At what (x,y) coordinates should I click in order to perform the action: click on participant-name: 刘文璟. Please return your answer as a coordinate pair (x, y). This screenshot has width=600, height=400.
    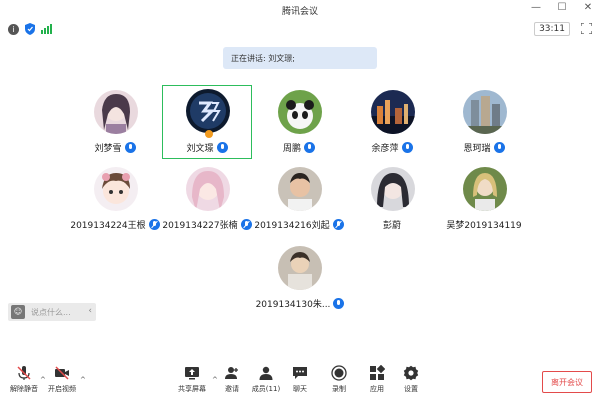
    Looking at the image, I should click on (200, 149).